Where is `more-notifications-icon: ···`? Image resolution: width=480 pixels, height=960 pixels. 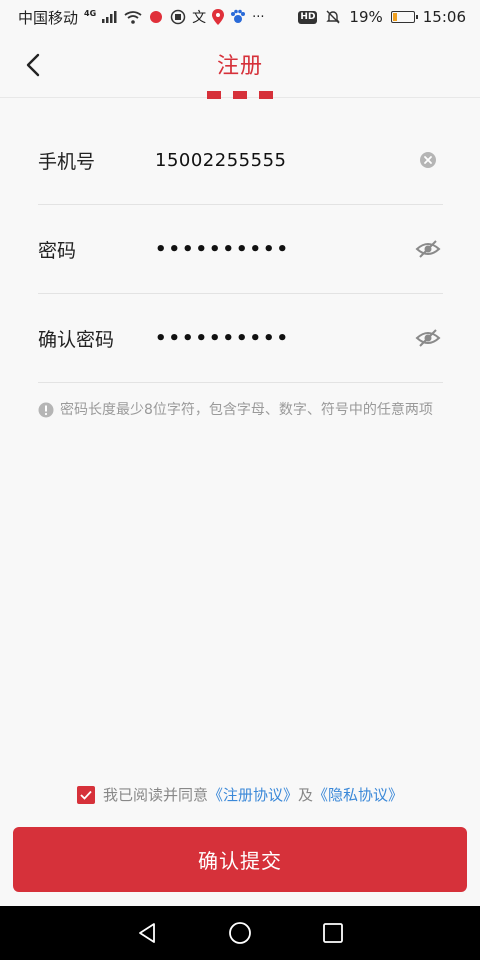 more-notifications-icon: ··· is located at coordinates (258, 17).